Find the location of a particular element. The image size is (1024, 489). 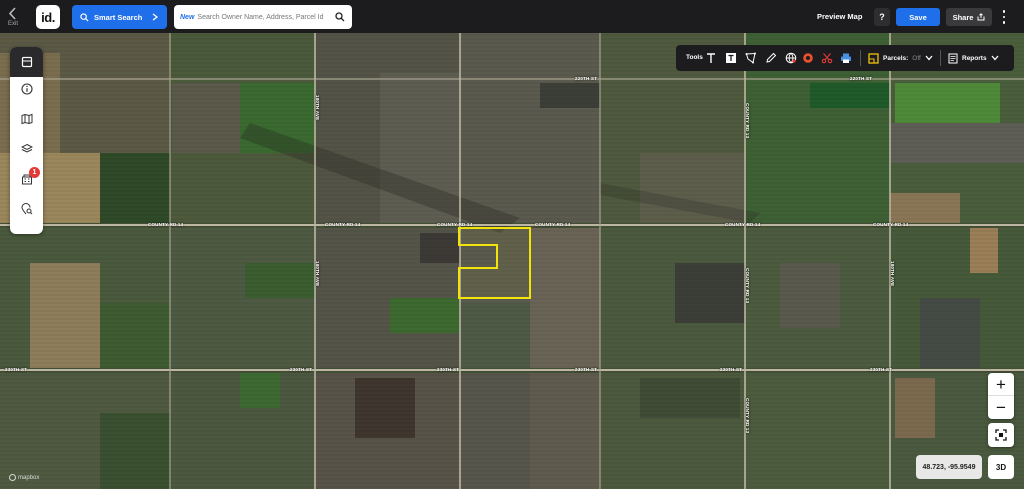

buildings-button: 1 is located at coordinates (26, 179).